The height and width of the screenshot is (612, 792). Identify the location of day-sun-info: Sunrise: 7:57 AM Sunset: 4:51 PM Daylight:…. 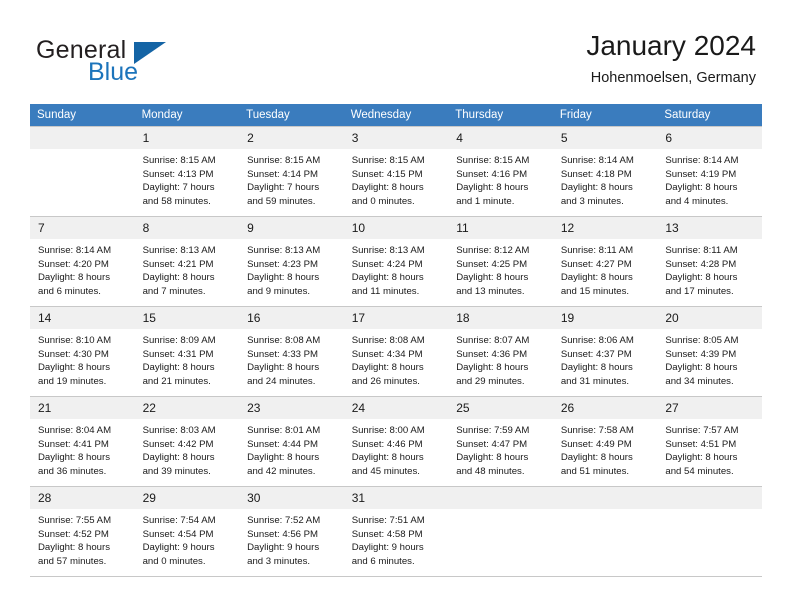
(709, 448).